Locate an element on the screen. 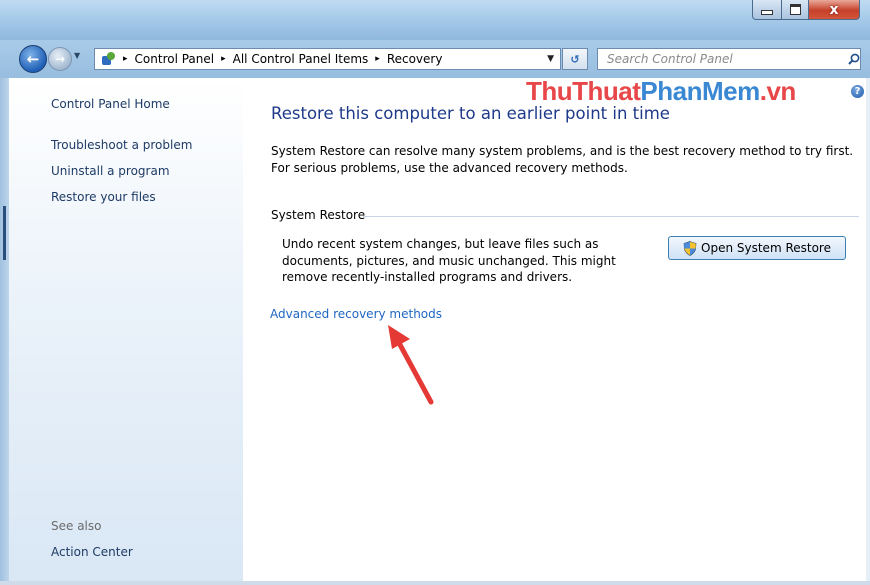  troubleshoot-link: Troubleshoot a problem is located at coordinates (121, 145).